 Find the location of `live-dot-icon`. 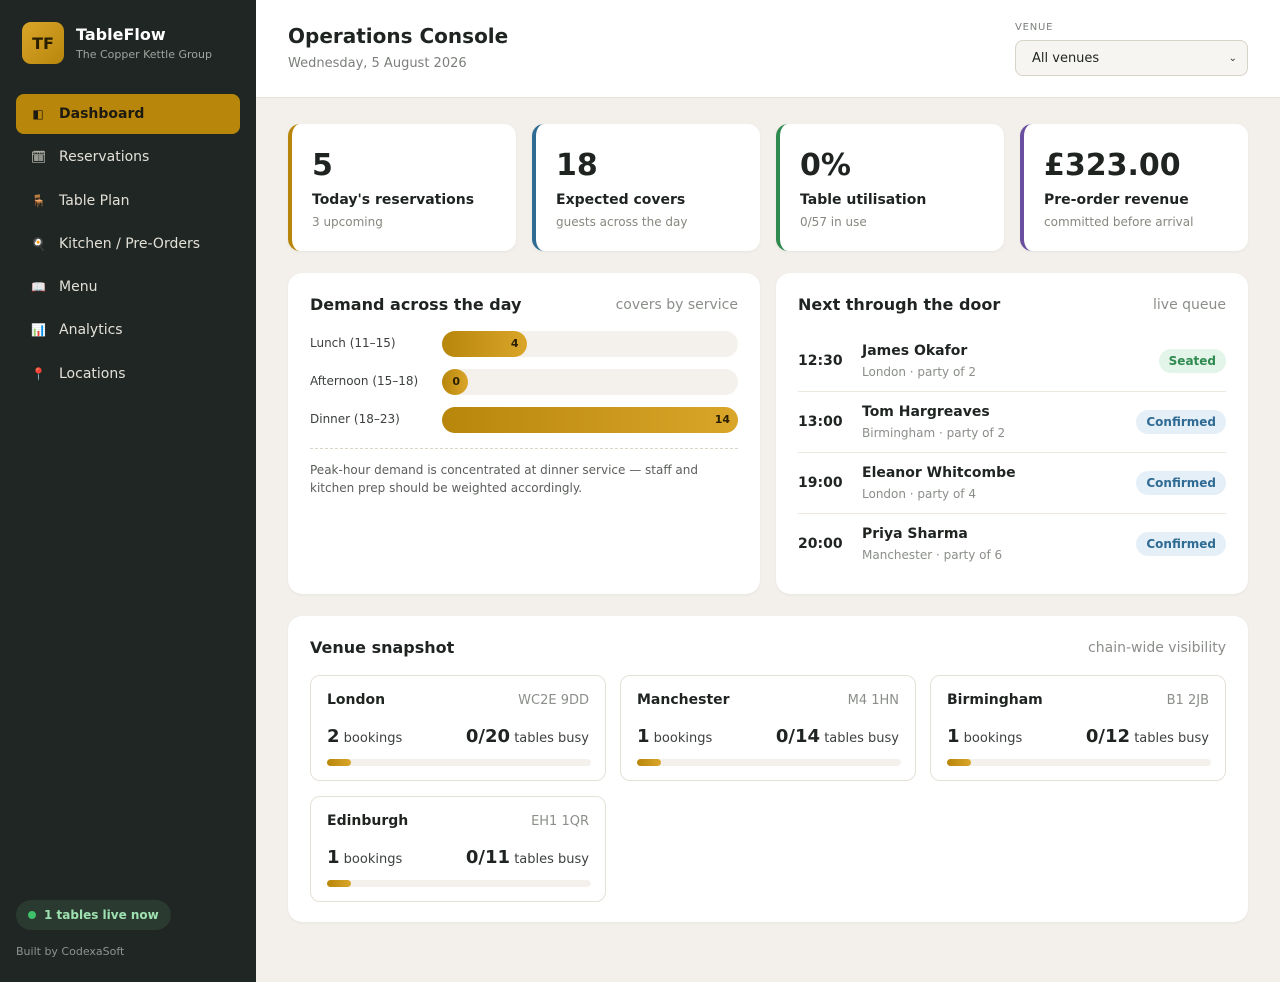

live-dot-icon is located at coordinates (32, 915).